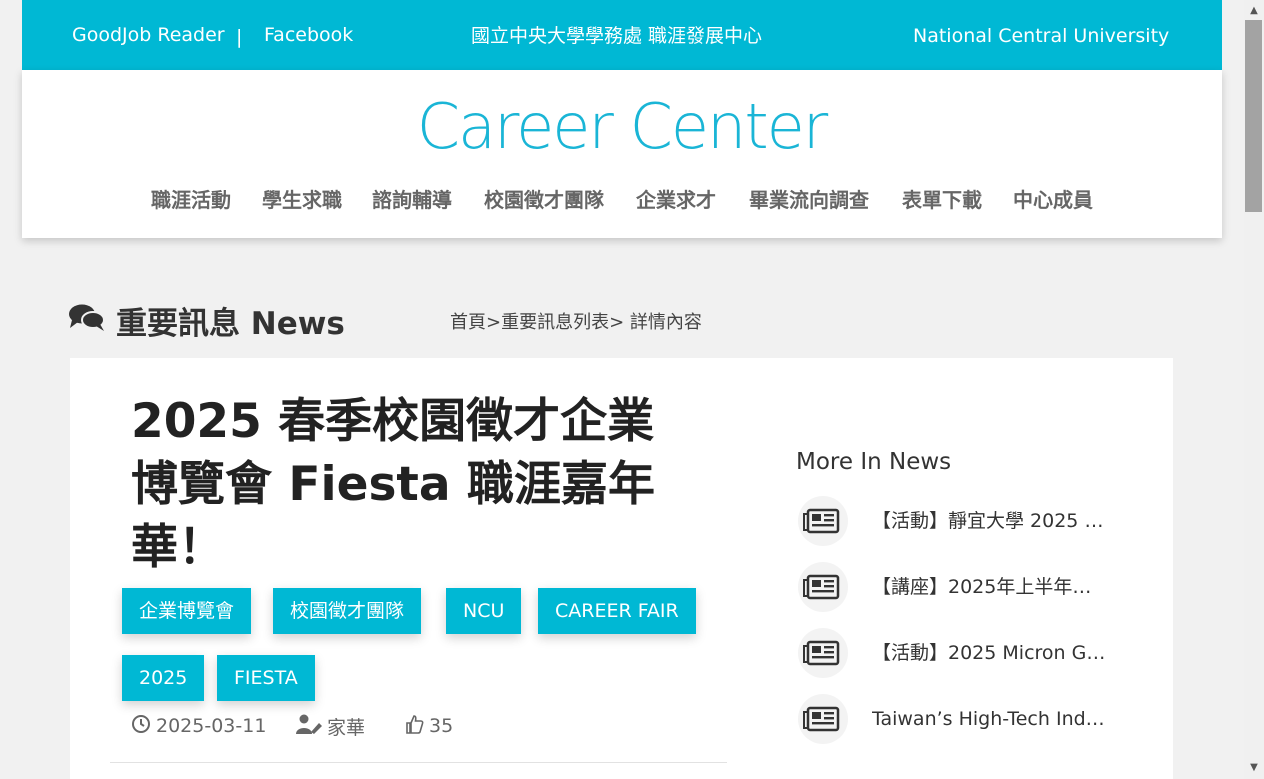 The height and width of the screenshot is (779, 1264). I want to click on nav-career-activities: 職涯活動, so click(191, 200).